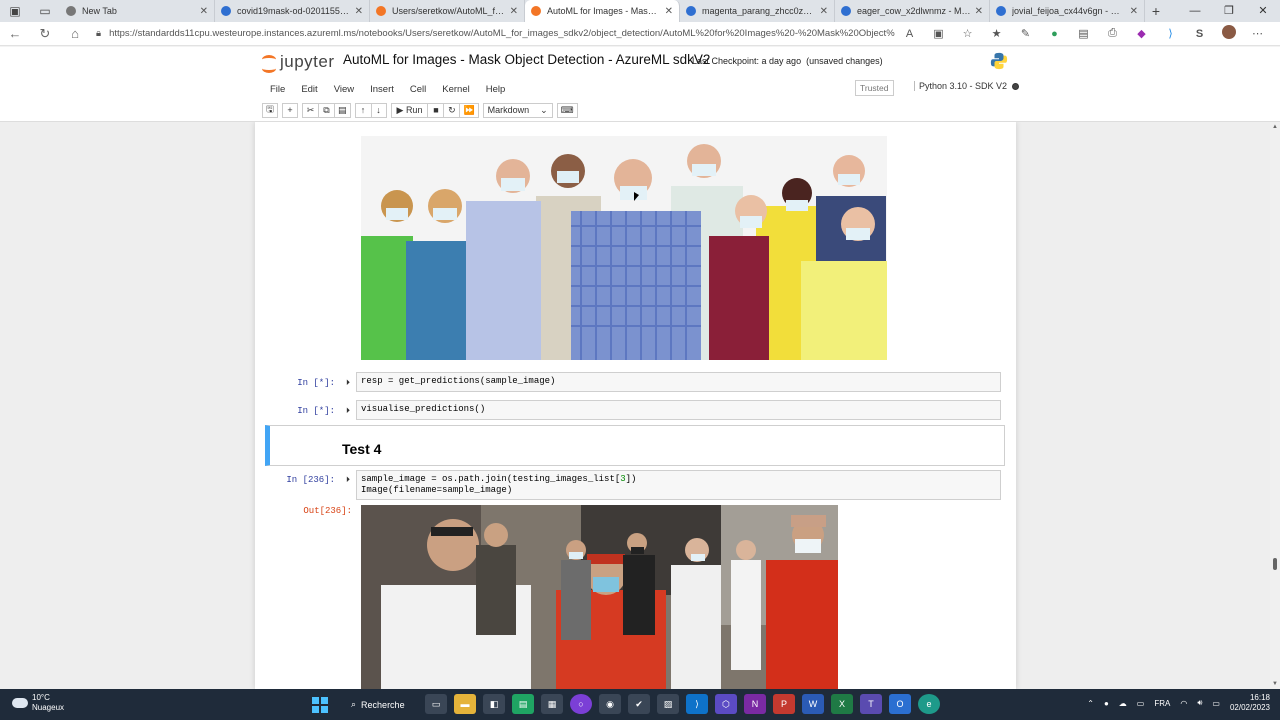 The image size is (1280, 720). What do you see at coordinates (342, 110) in the screenshot?
I see `paste-icon: ▤` at bounding box center [342, 110].